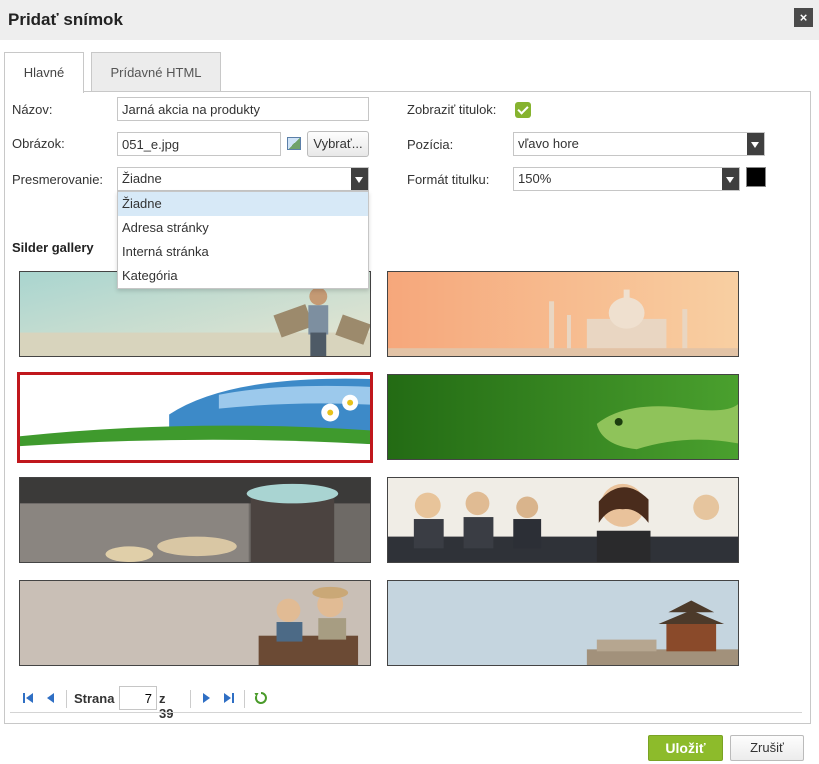 Image resolution: width=819 pixels, height=764 pixels. I want to click on cancel-button: Zrušiť, so click(767, 748).